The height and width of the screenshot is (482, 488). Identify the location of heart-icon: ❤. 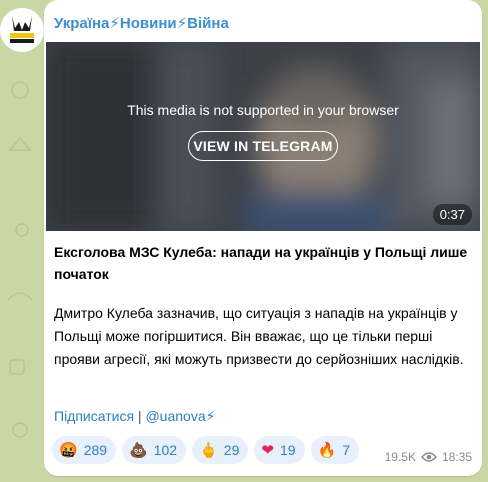
(267, 450).